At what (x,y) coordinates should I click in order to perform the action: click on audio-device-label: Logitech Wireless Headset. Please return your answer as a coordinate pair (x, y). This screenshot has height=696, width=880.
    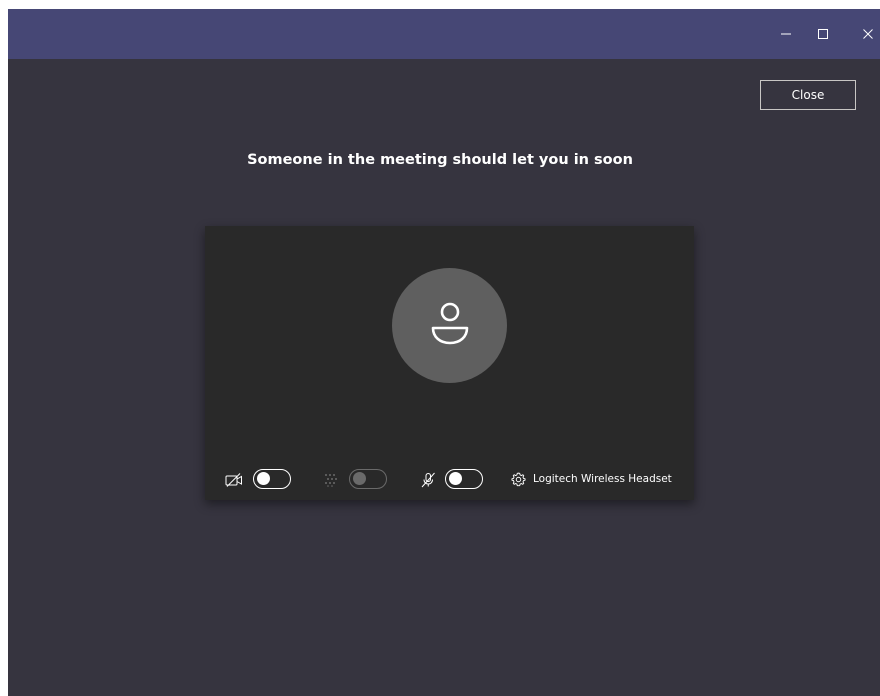
    Looking at the image, I should click on (602, 479).